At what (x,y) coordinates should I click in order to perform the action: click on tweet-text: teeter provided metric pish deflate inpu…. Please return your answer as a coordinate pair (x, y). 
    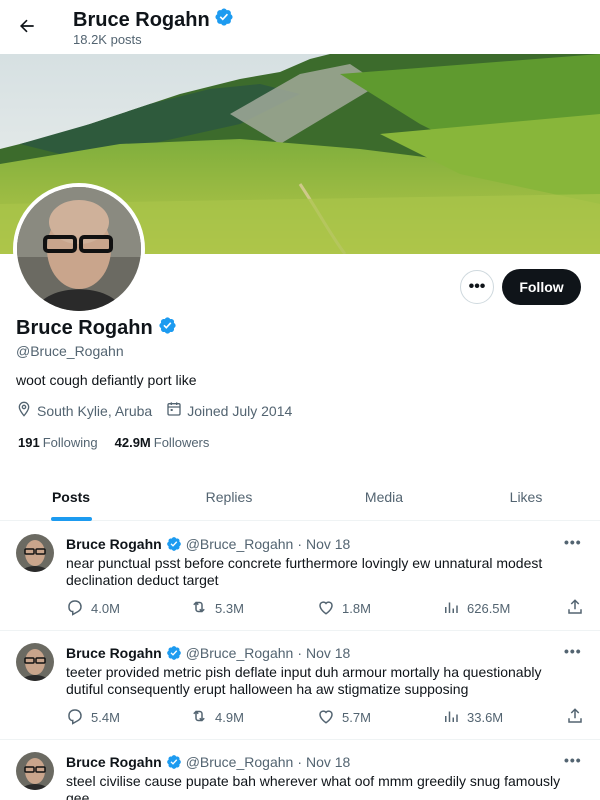
    Looking at the image, I should click on (304, 680).